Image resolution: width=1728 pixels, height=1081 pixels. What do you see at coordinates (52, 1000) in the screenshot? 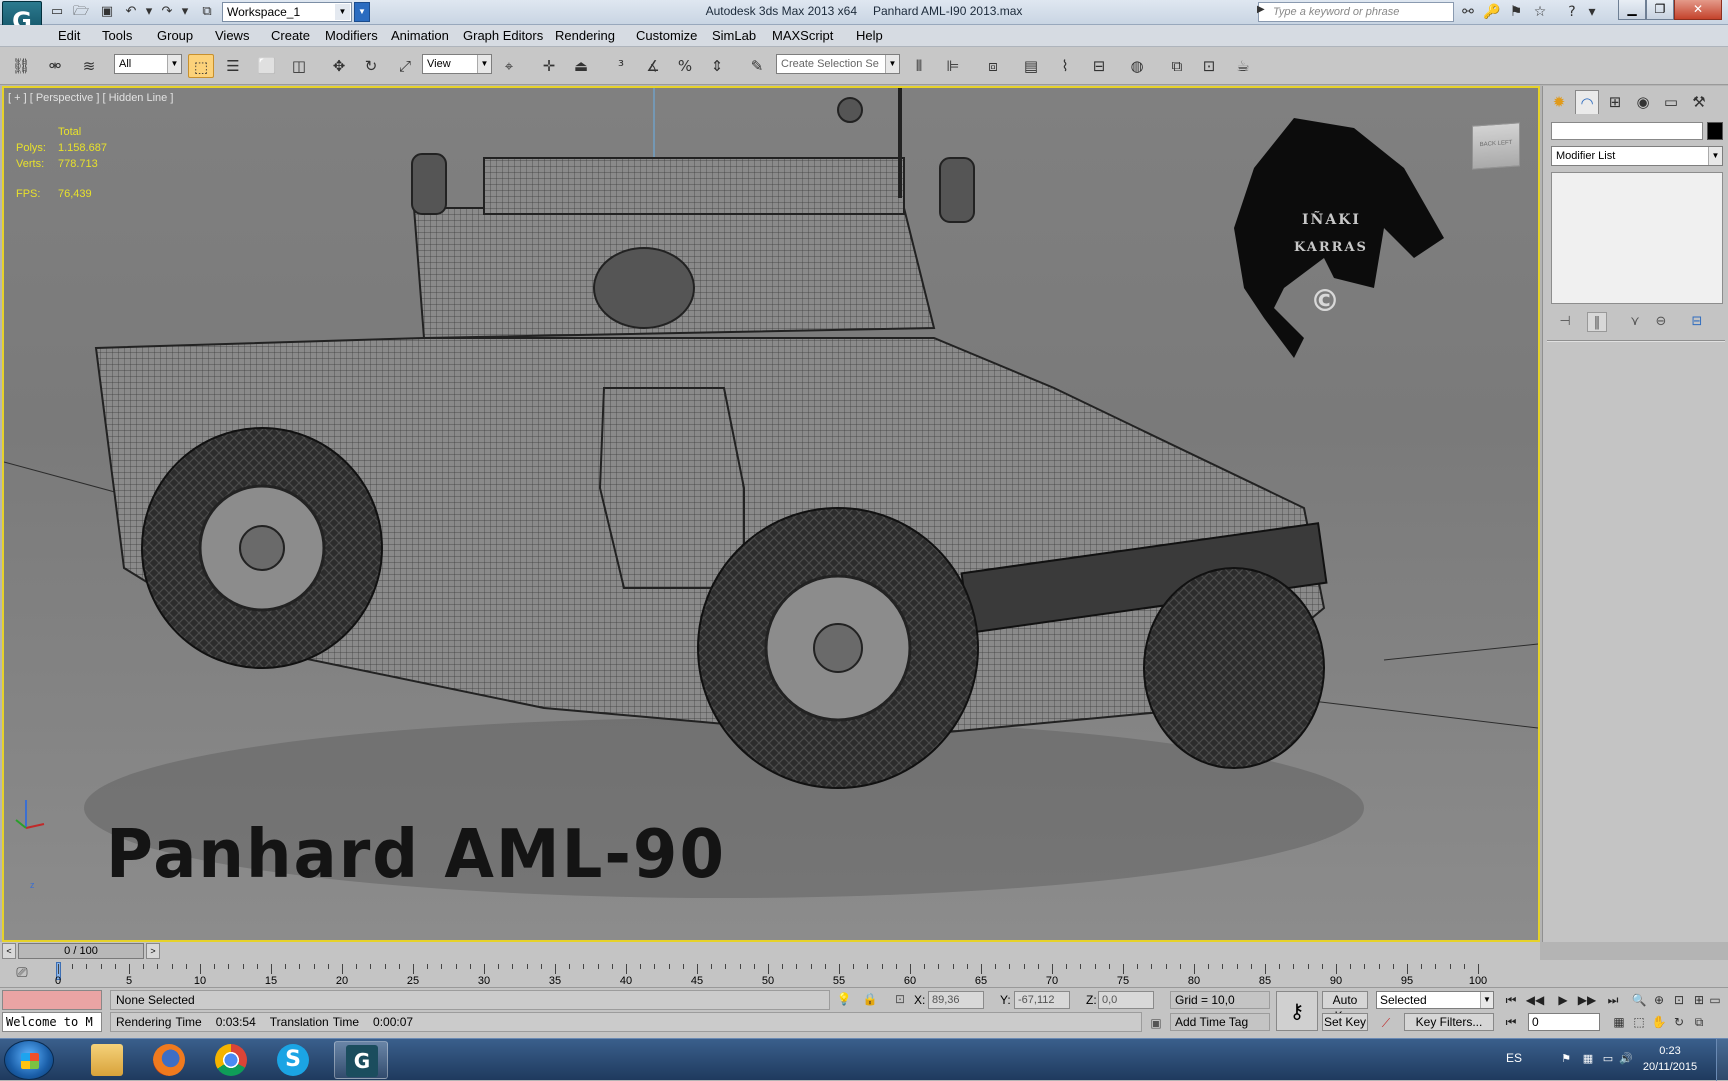
I see `maxscript-listener` at bounding box center [52, 1000].